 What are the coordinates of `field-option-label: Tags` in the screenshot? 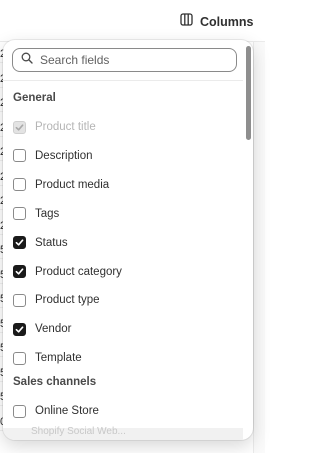 It's located at (47, 213).